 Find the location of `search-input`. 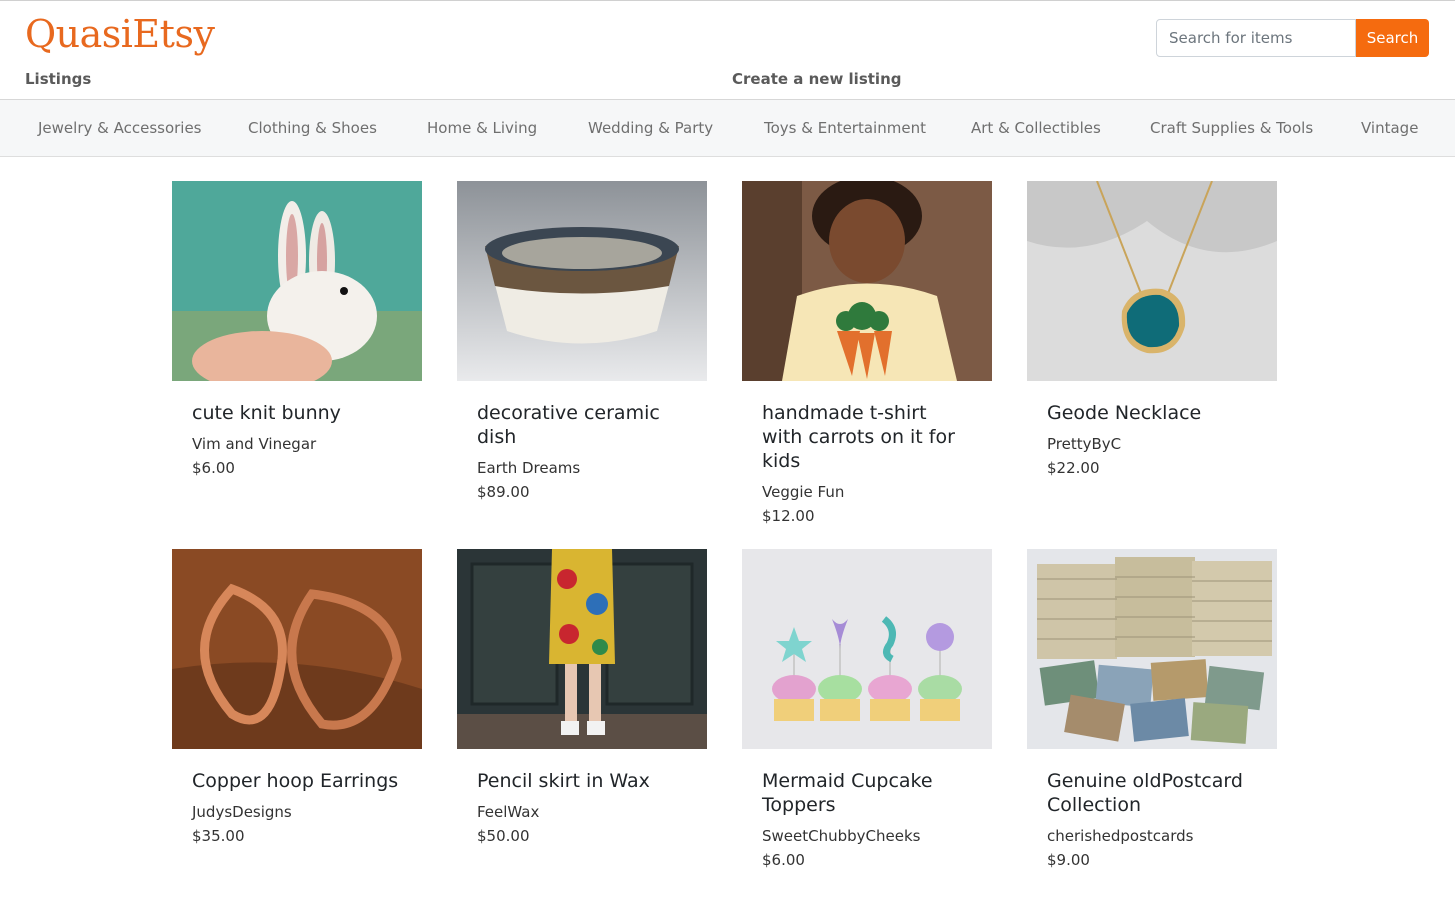

search-input is located at coordinates (1256, 38).